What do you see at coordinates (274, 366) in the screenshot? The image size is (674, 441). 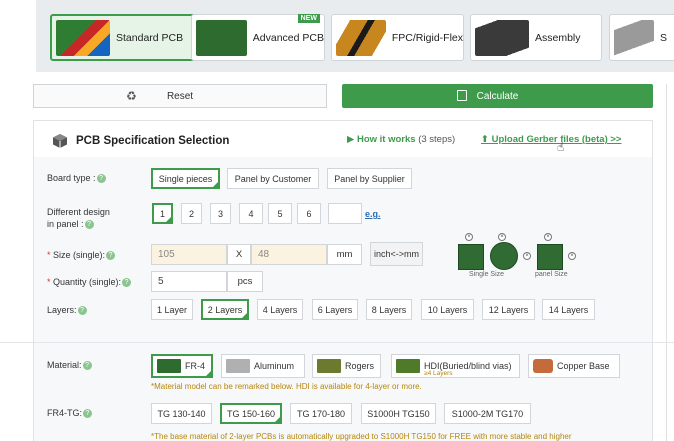 I see `material-aluminum-label: Aluminum` at bounding box center [274, 366].